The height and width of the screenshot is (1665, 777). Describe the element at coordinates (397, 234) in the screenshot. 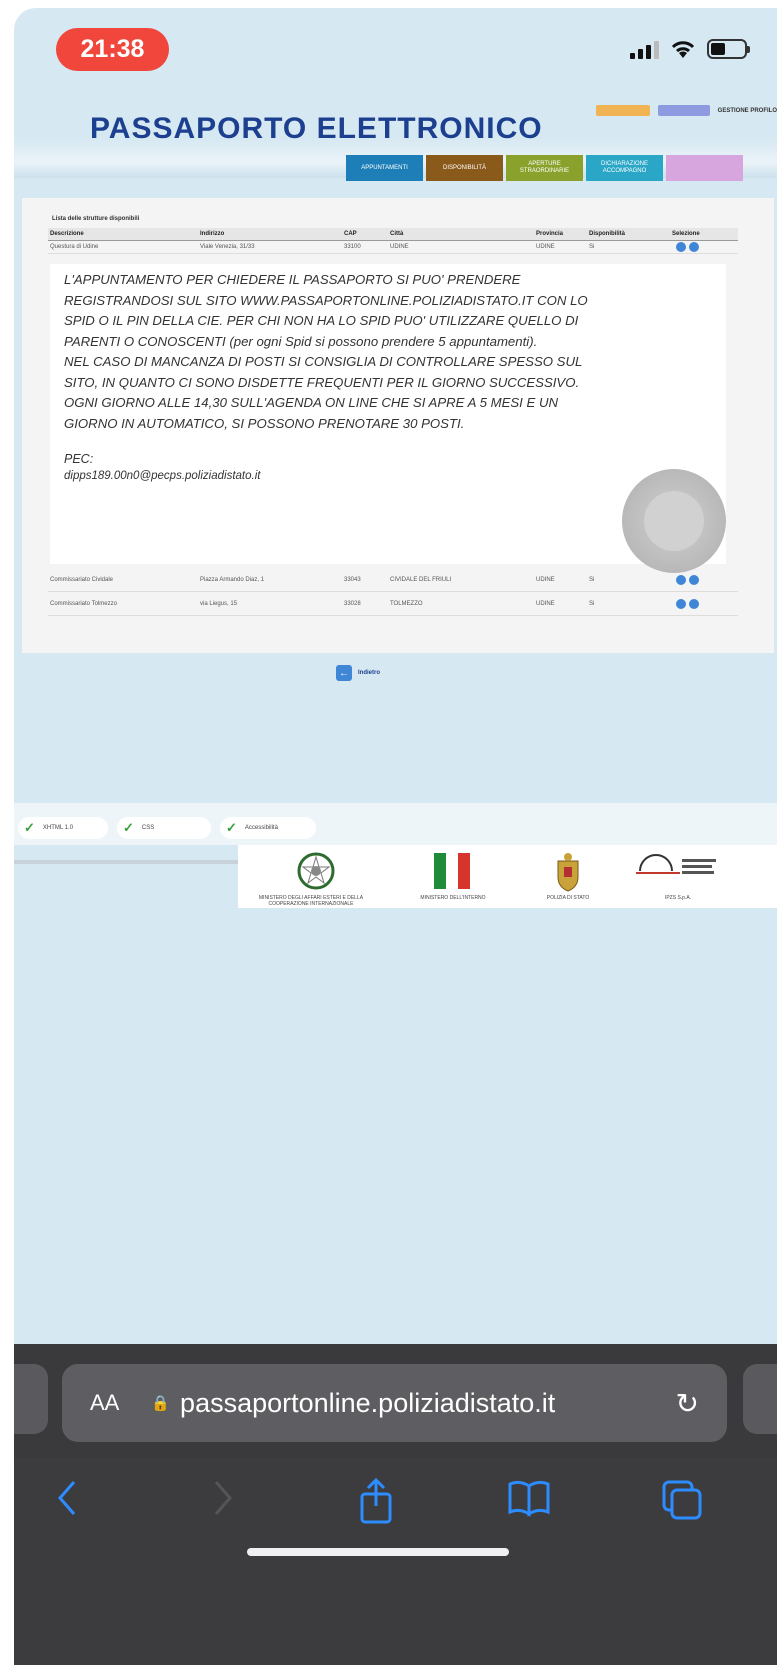

I see `header-citta: Città` at that location.